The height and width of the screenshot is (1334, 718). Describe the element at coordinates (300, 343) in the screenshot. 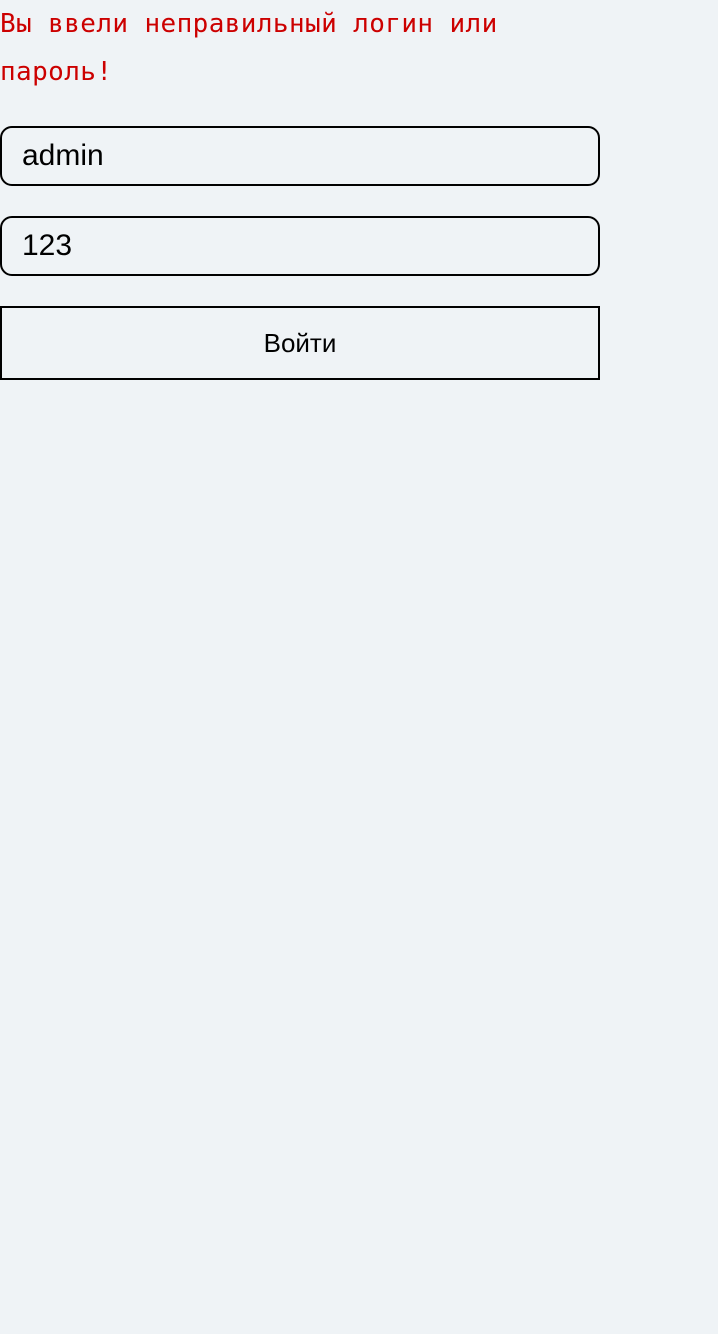

I see `login-button: Войти` at that location.